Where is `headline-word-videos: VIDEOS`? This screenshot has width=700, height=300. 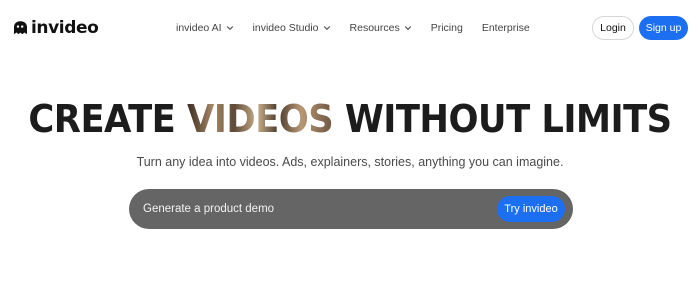
headline-word-videos: VIDEOS is located at coordinates (260, 119).